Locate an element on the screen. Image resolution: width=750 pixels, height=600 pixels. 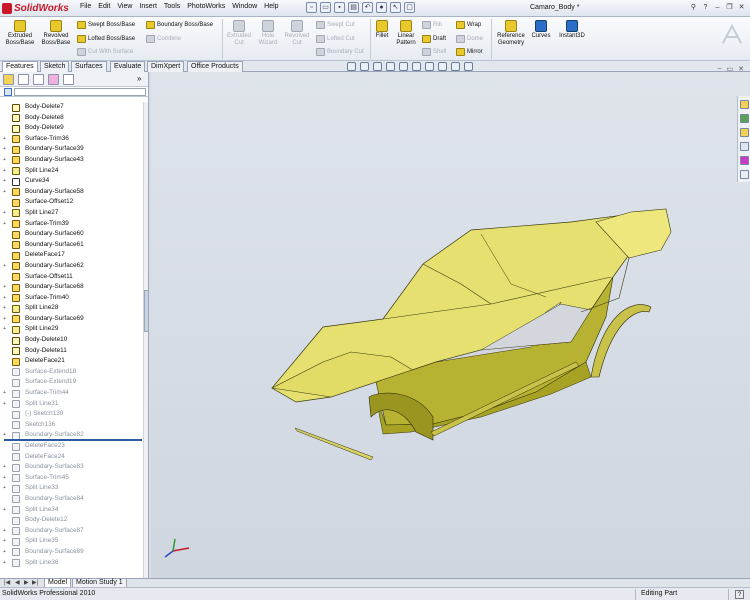
extruded-cut-button: Extruded Cut is located at coordinates (239, 33).